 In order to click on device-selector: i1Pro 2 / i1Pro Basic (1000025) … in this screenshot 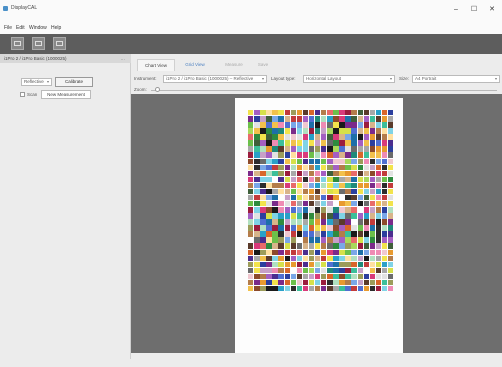, I will do `click(65, 58)`.